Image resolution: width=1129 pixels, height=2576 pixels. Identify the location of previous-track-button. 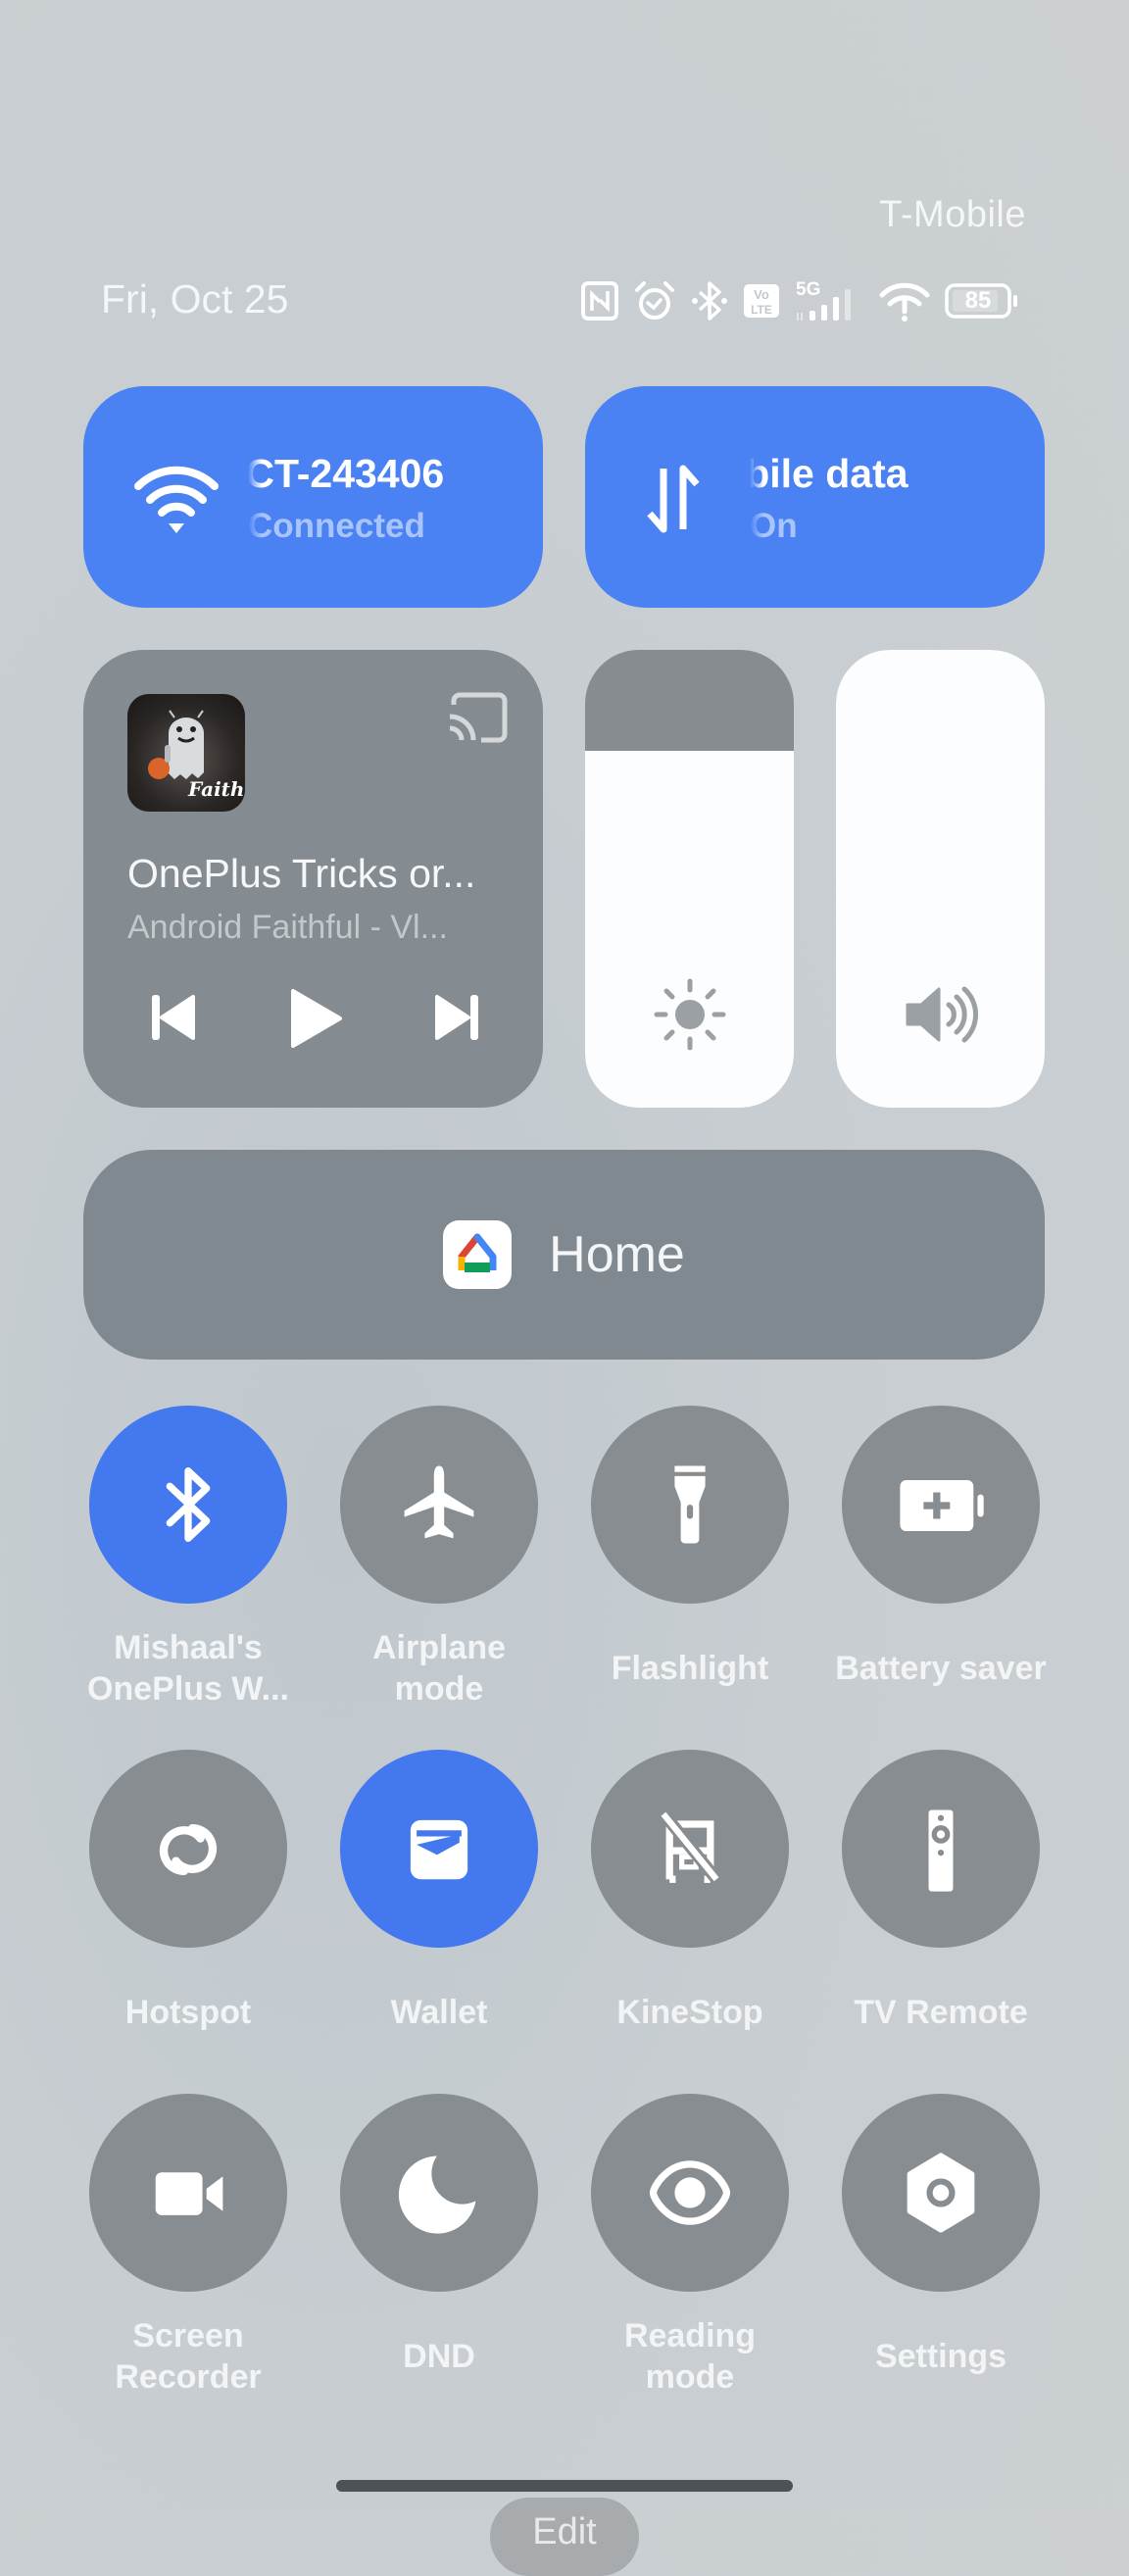
(174, 1017).